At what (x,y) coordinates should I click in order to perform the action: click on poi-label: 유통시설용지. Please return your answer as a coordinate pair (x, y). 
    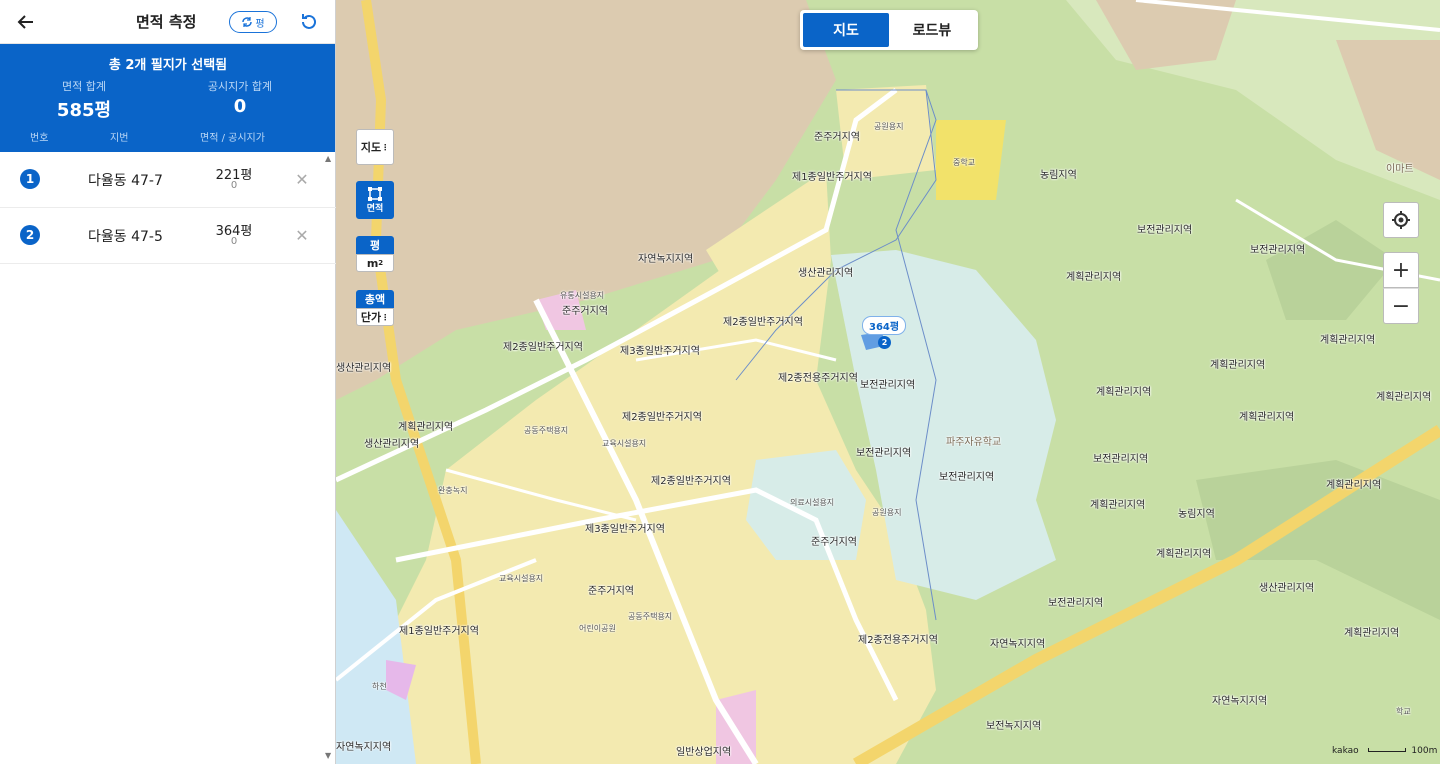
    Looking at the image, I should click on (582, 295).